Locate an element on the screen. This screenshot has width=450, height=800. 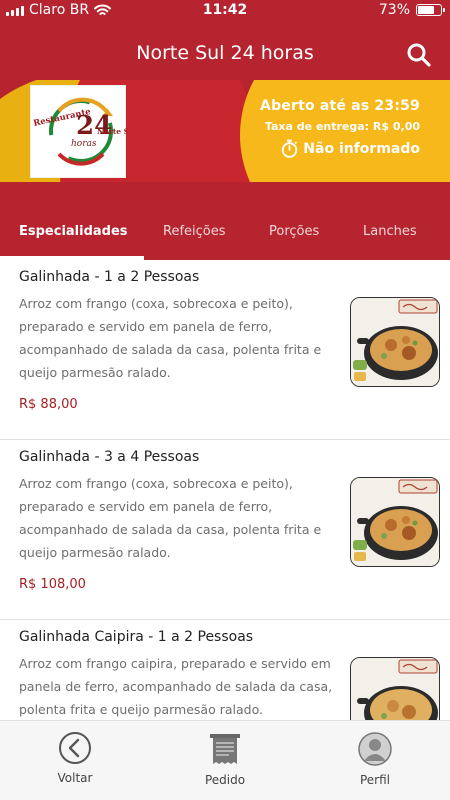
tab-refeicoes: Refeições is located at coordinates (194, 231).